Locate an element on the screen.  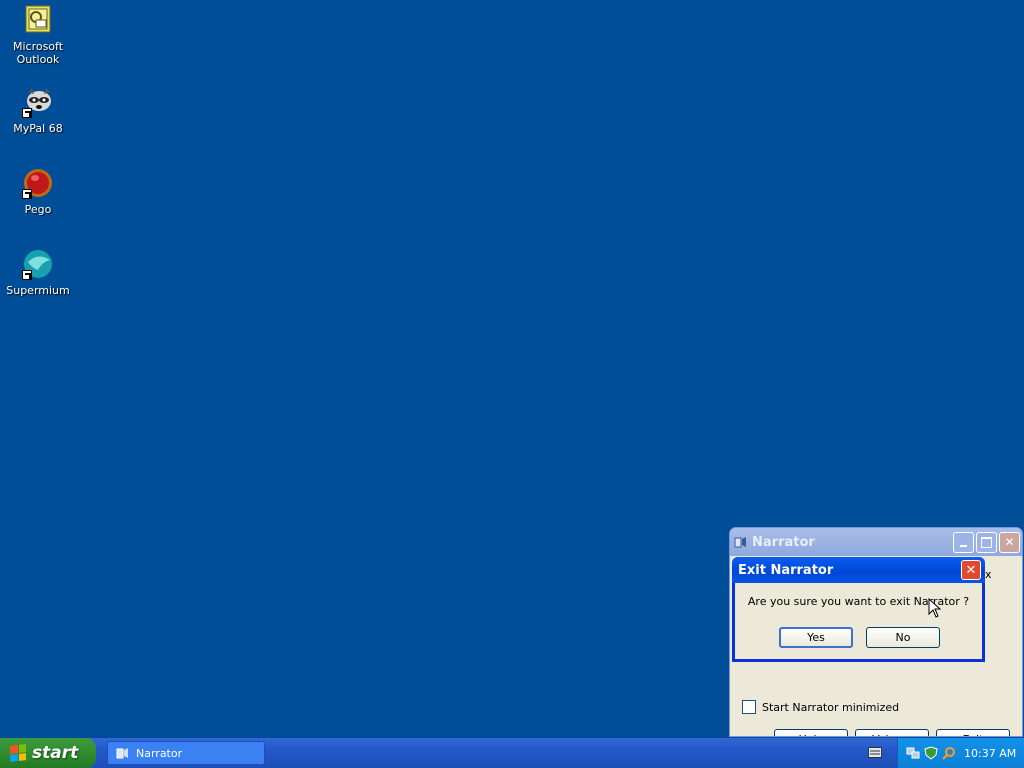
magnifier-icon is located at coordinates (949, 753).